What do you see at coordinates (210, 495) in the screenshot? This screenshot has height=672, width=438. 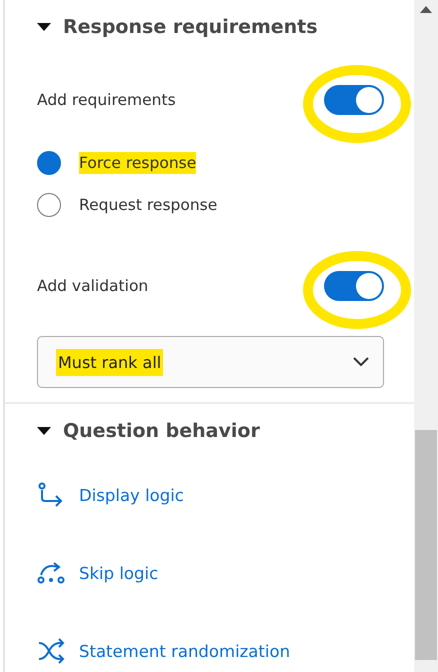 I see `logic-link: Display logic` at bounding box center [210, 495].